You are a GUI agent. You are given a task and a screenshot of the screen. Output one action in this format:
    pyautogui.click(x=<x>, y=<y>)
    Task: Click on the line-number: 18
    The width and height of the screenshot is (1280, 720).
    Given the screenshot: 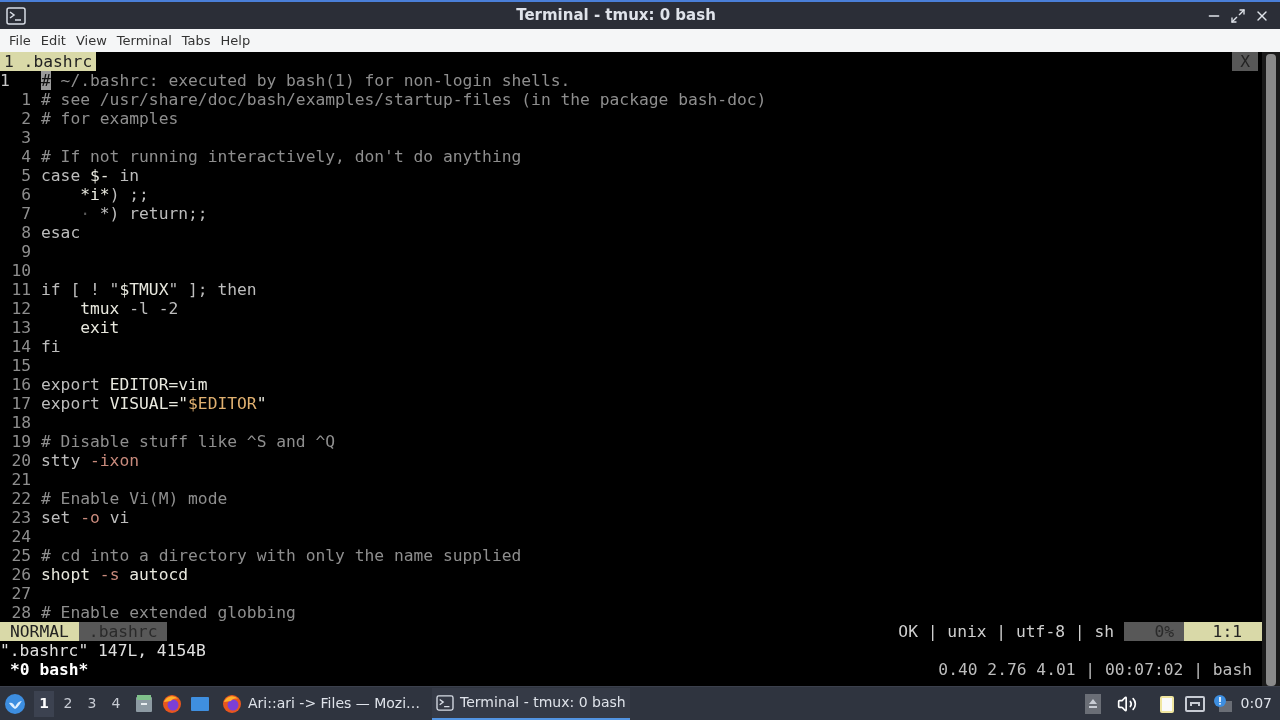 What is the action you would take?
    pyautogui.click(x=21, y=422)
    